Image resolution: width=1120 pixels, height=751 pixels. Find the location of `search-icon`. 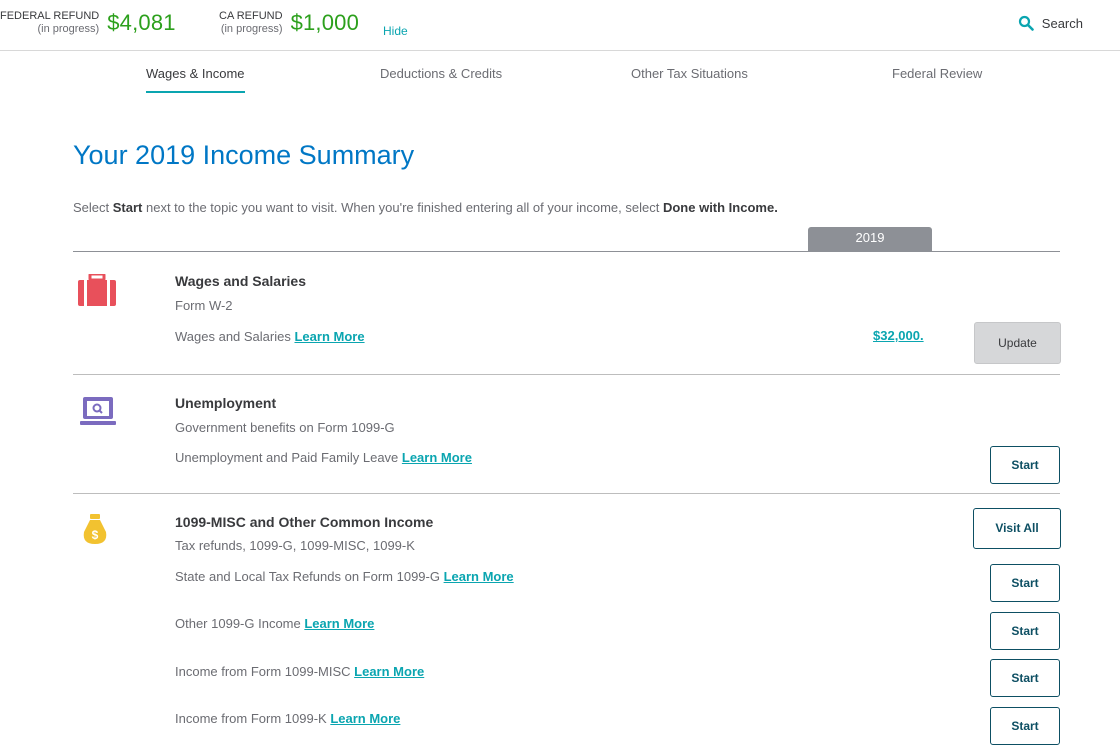

search-icon is located at coordinates (1026, 23).